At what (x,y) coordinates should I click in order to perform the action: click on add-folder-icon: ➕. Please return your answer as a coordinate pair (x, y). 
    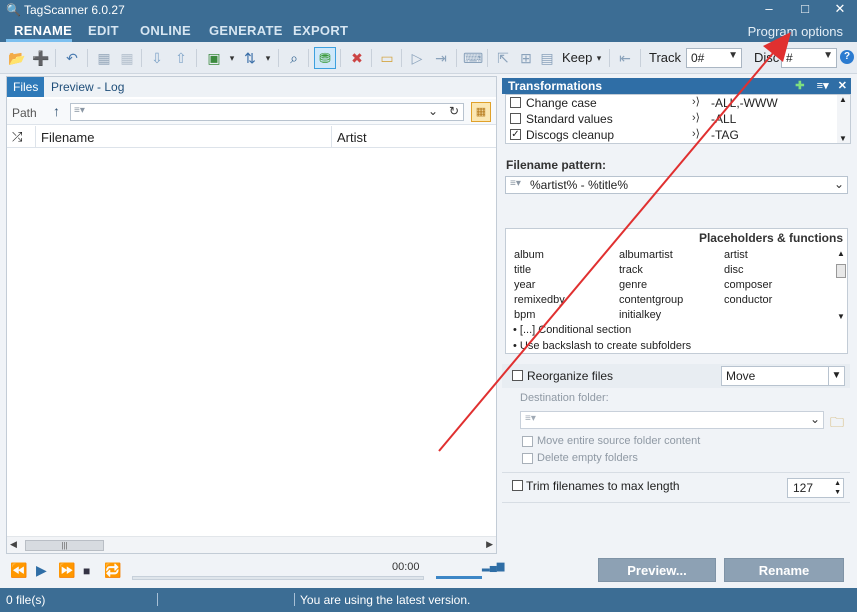
    Looking at the image, I should click on (41, 58).